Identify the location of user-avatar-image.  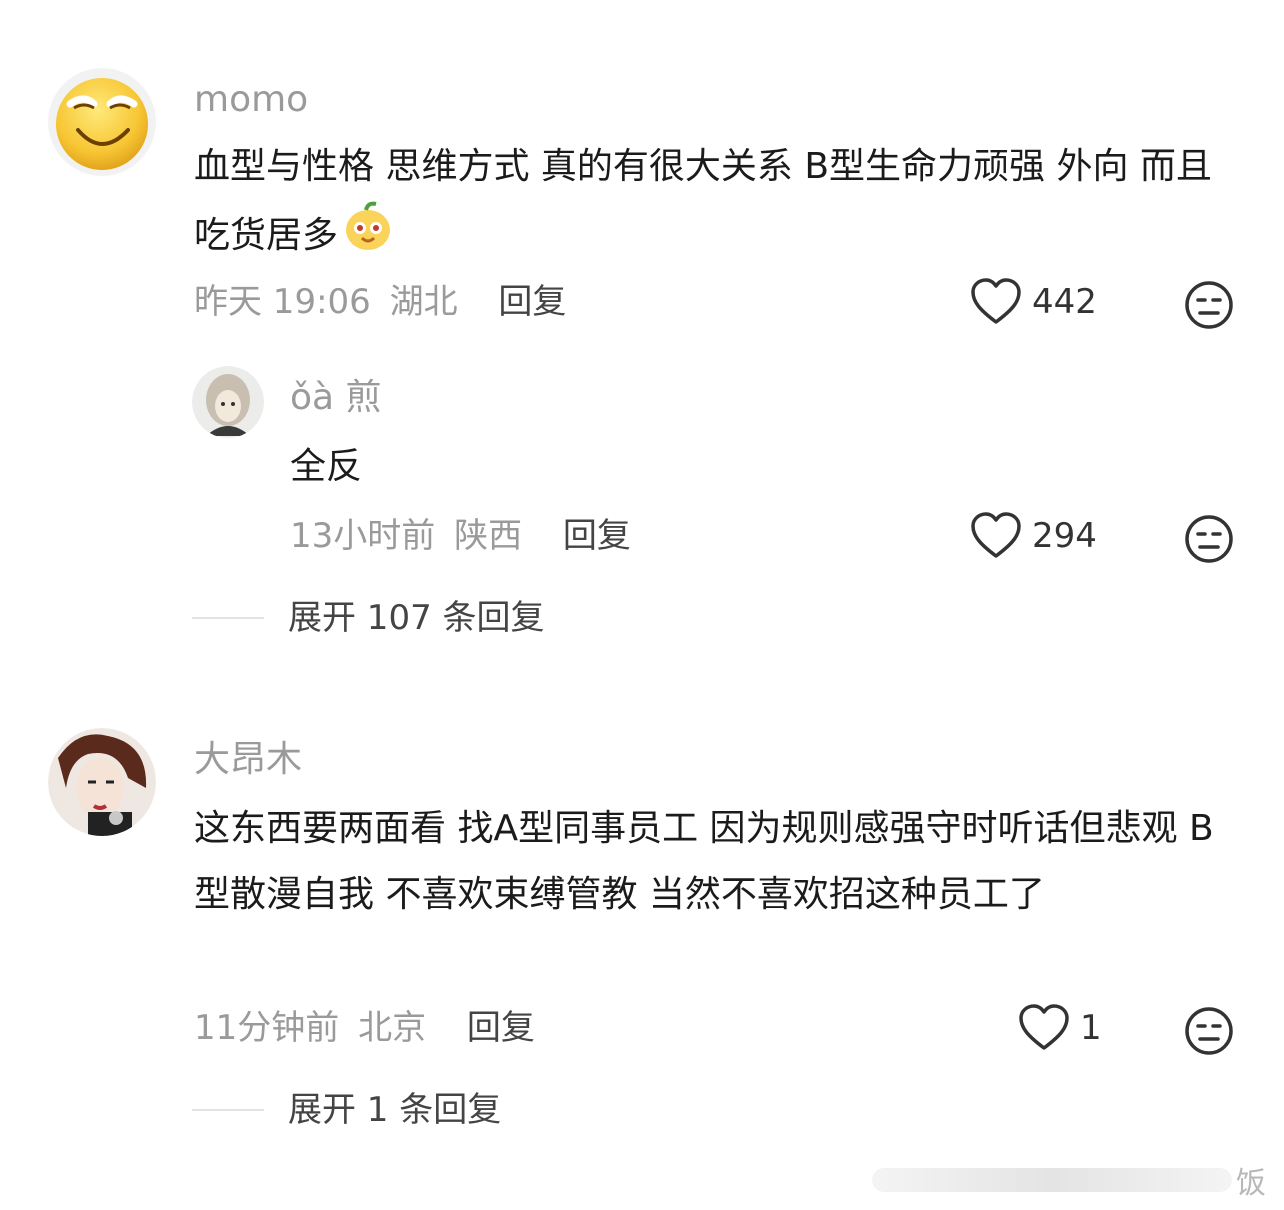
(102, 782).